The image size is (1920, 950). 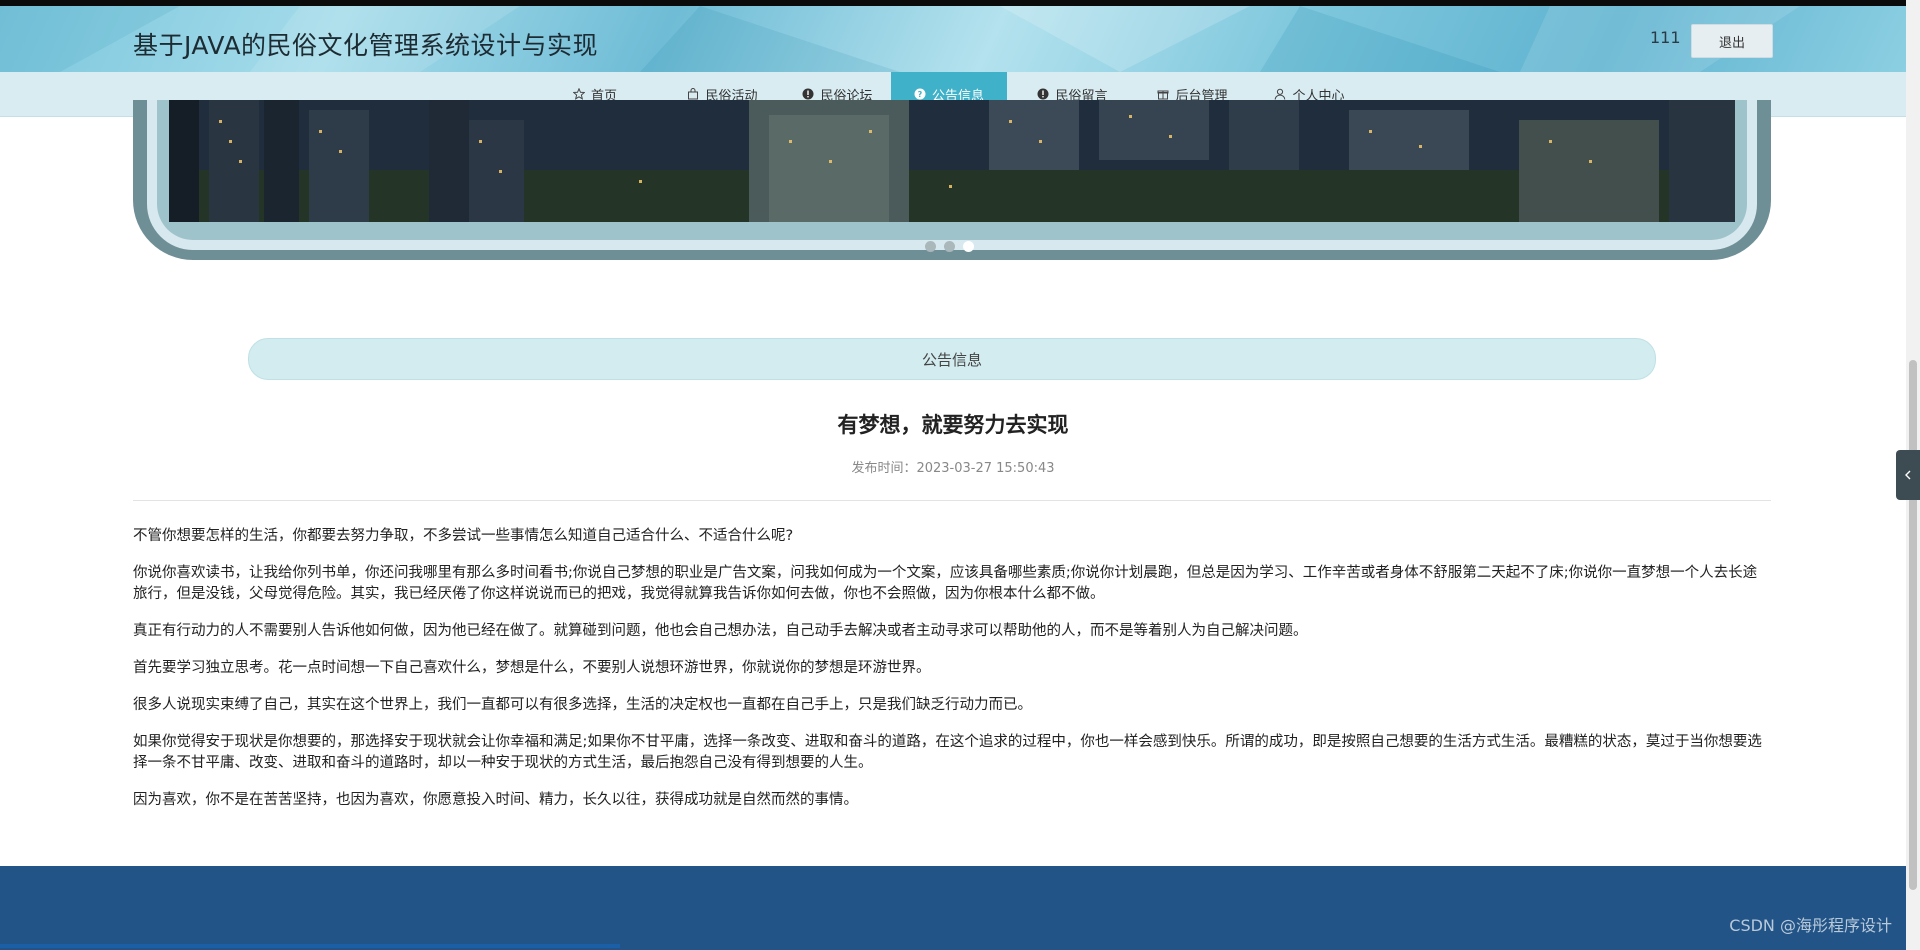 What do you see at coordinates (578, 94) in the screenshot?
I see `star-icon` at bounding box center [578, 94].